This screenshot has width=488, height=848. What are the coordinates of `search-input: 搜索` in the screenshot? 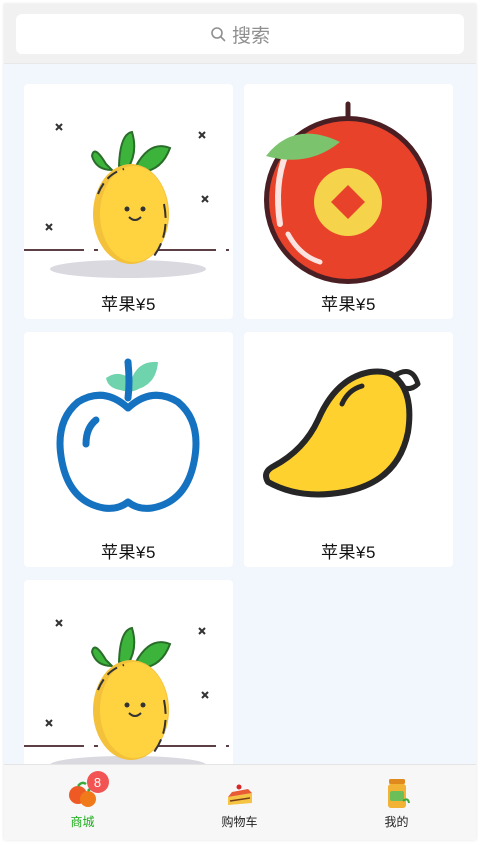 It's located at (240, 34).